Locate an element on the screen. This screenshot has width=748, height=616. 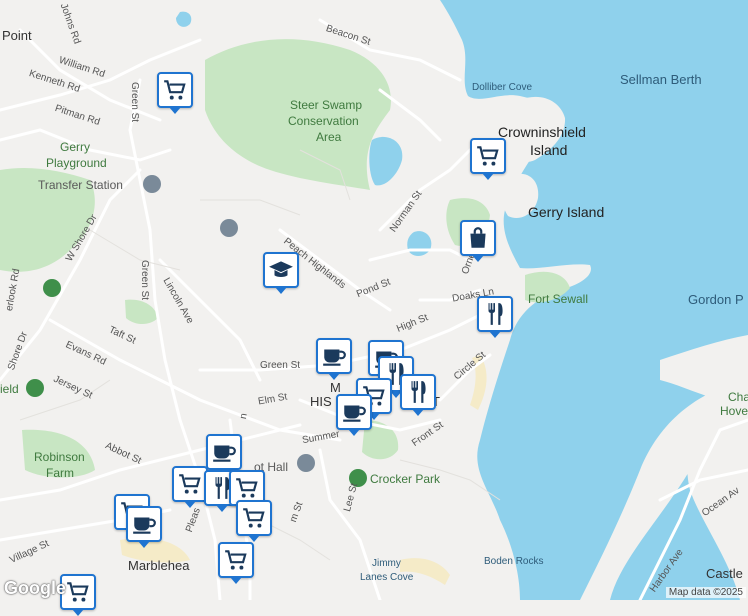
label-cha: Cha is located at coordinates (738, 397).